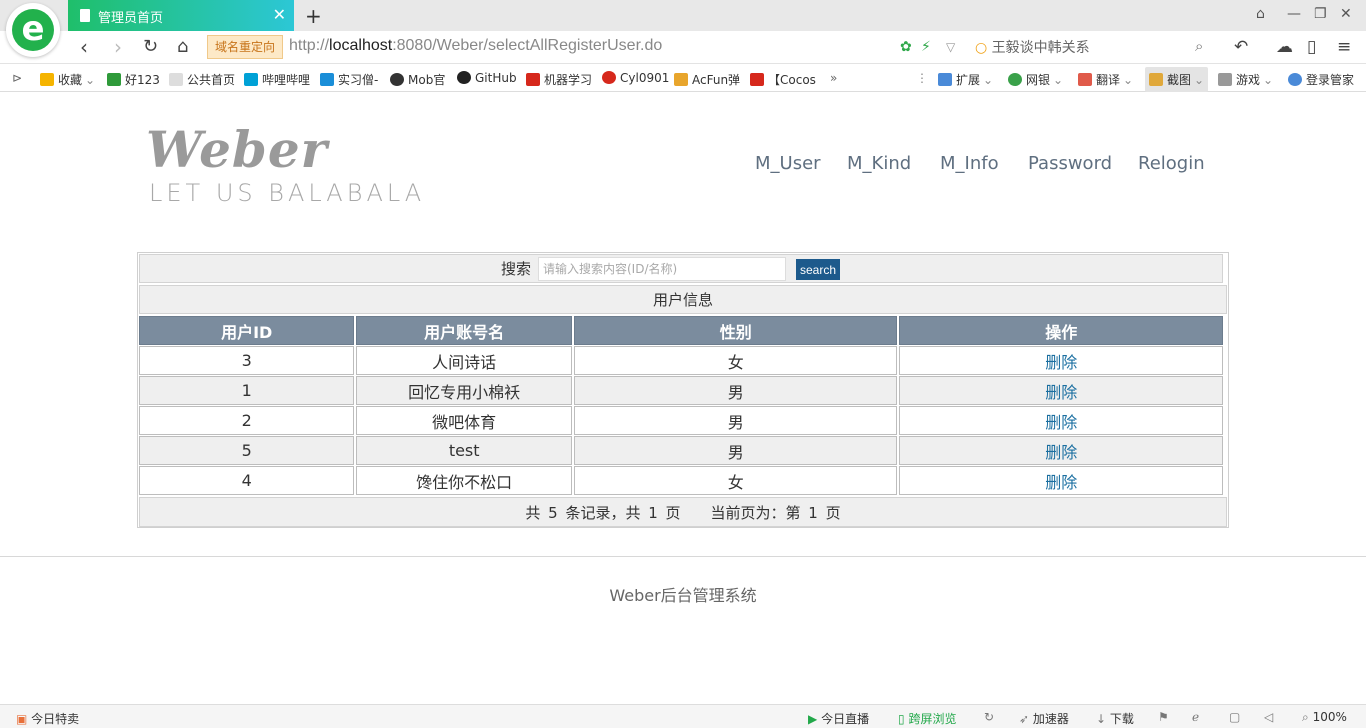  I want to click on download-icon: ↓, so click(1101, 719).